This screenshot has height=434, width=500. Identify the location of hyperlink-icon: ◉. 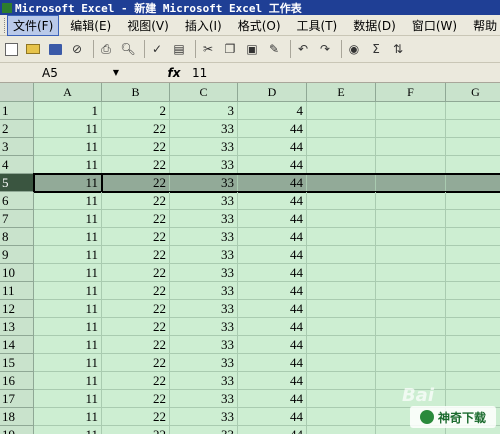
(354, 49).